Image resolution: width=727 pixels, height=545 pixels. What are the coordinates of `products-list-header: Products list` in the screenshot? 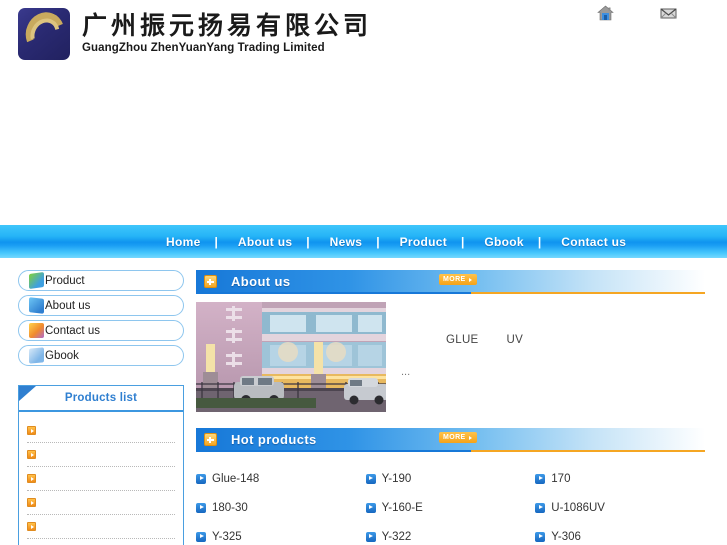 It's located at (101, 399).